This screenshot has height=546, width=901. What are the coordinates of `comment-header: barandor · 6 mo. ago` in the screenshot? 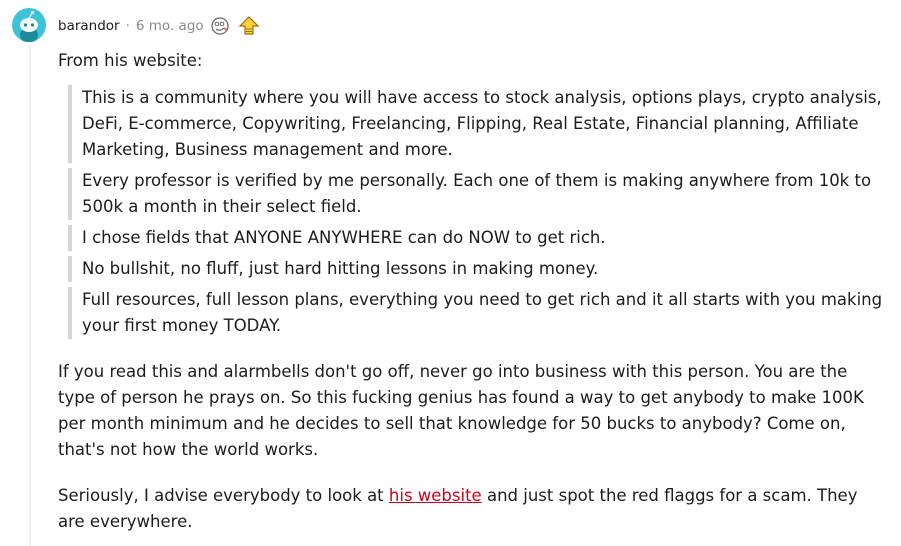 It's located at (159, 26).